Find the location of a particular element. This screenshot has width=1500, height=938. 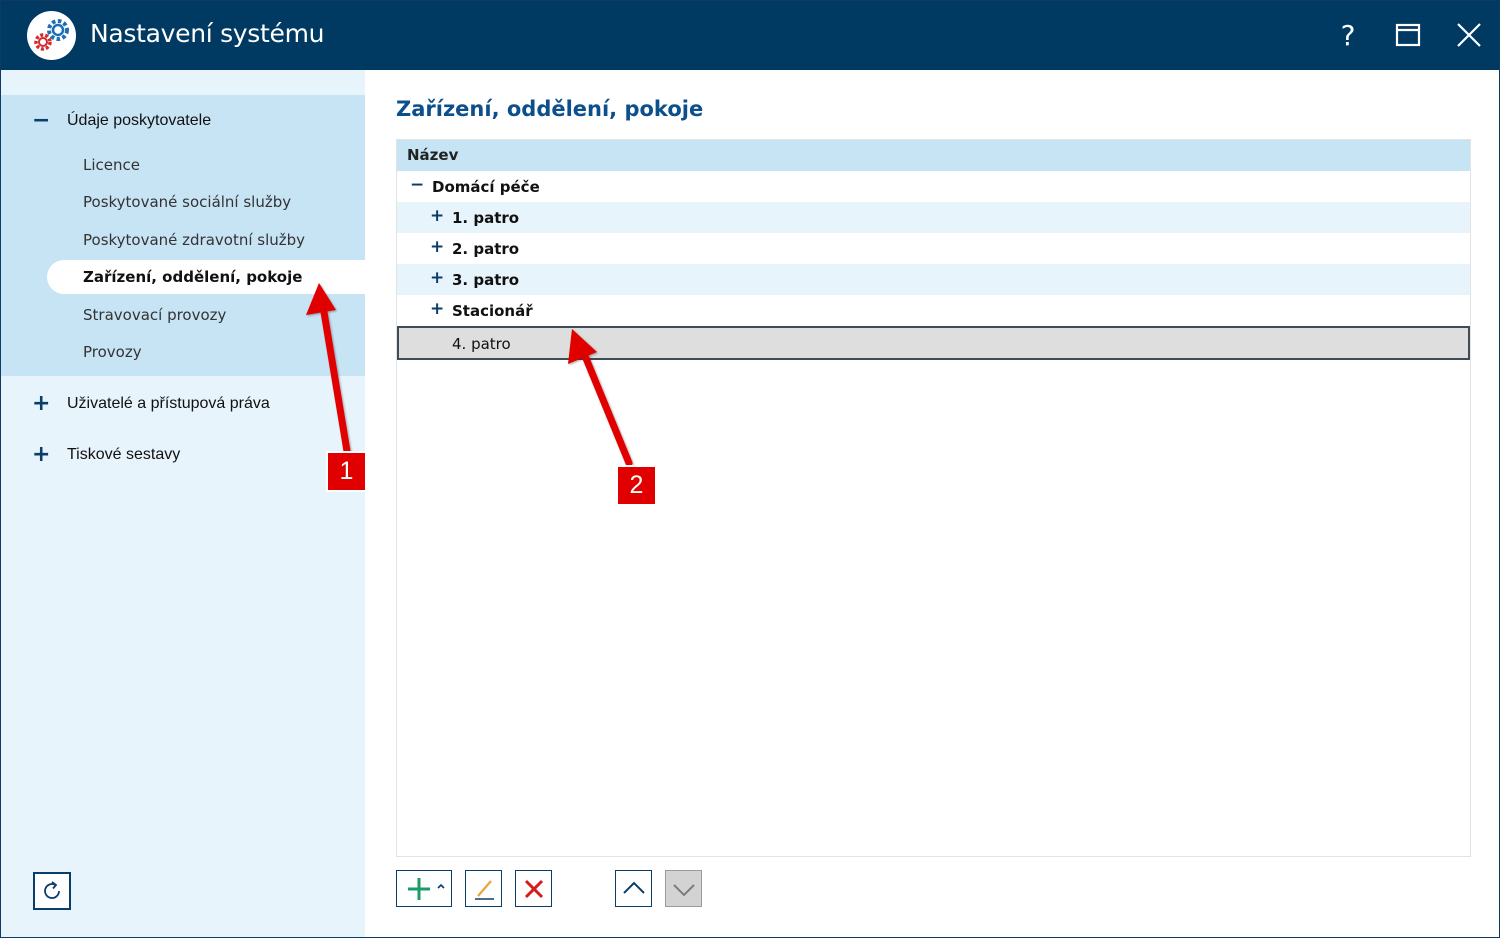

maximize-icon is located at coordinates (1408, 35).